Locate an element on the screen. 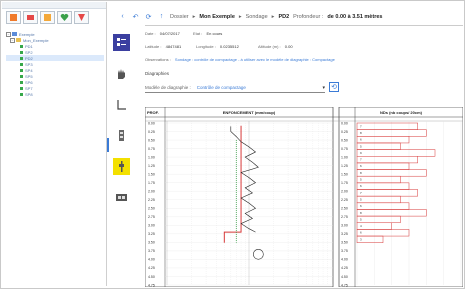 The height and width of the screenshot is (289, 465). crumb-project: Mon Exemple is located at coordinates (216, 17).